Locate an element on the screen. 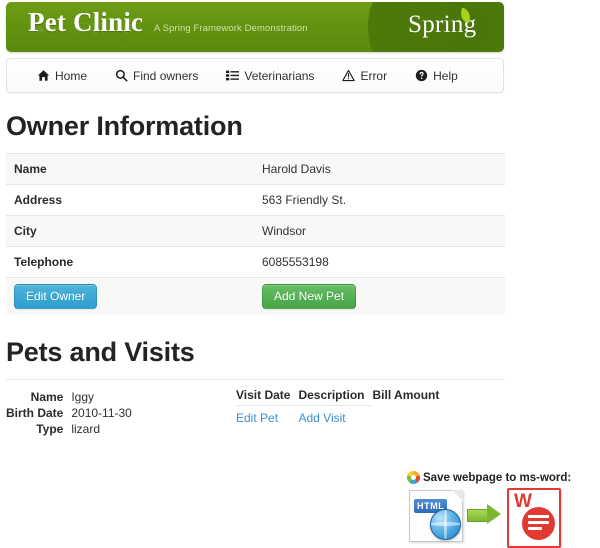  question-circle-icon is located at coordinates (421, 75).